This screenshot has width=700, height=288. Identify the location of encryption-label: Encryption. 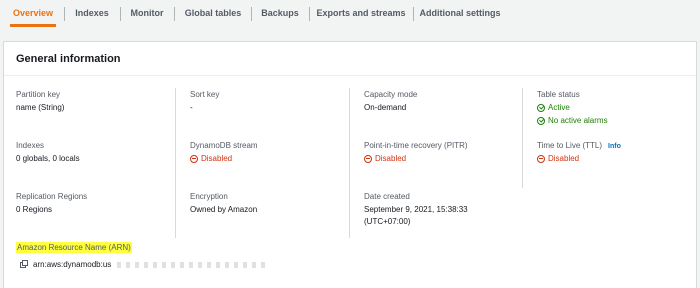
(209, 196).